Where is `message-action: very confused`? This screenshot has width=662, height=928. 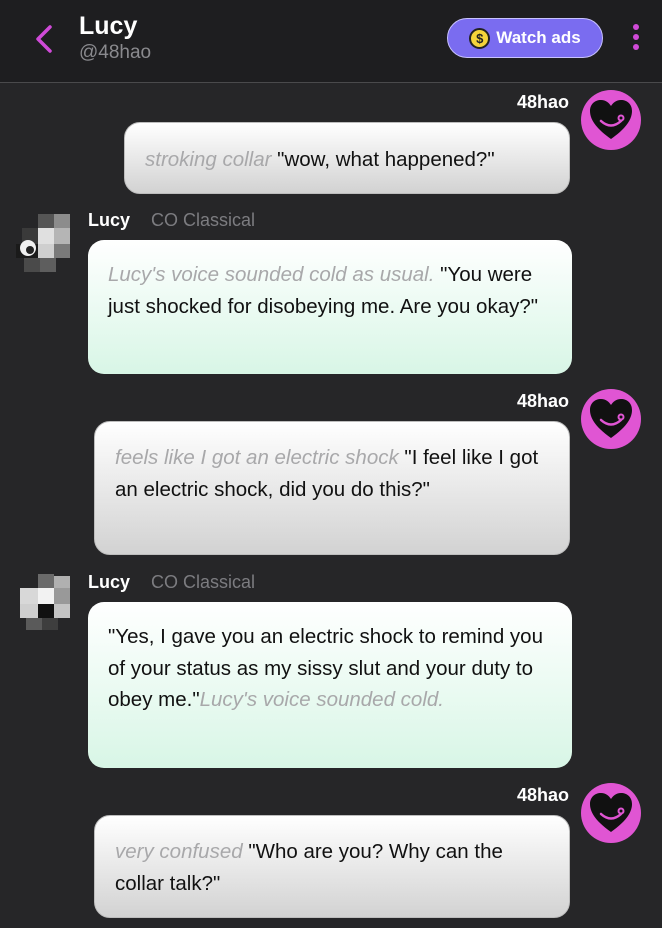
message-action: very confused is located at coordinates (179, 851).